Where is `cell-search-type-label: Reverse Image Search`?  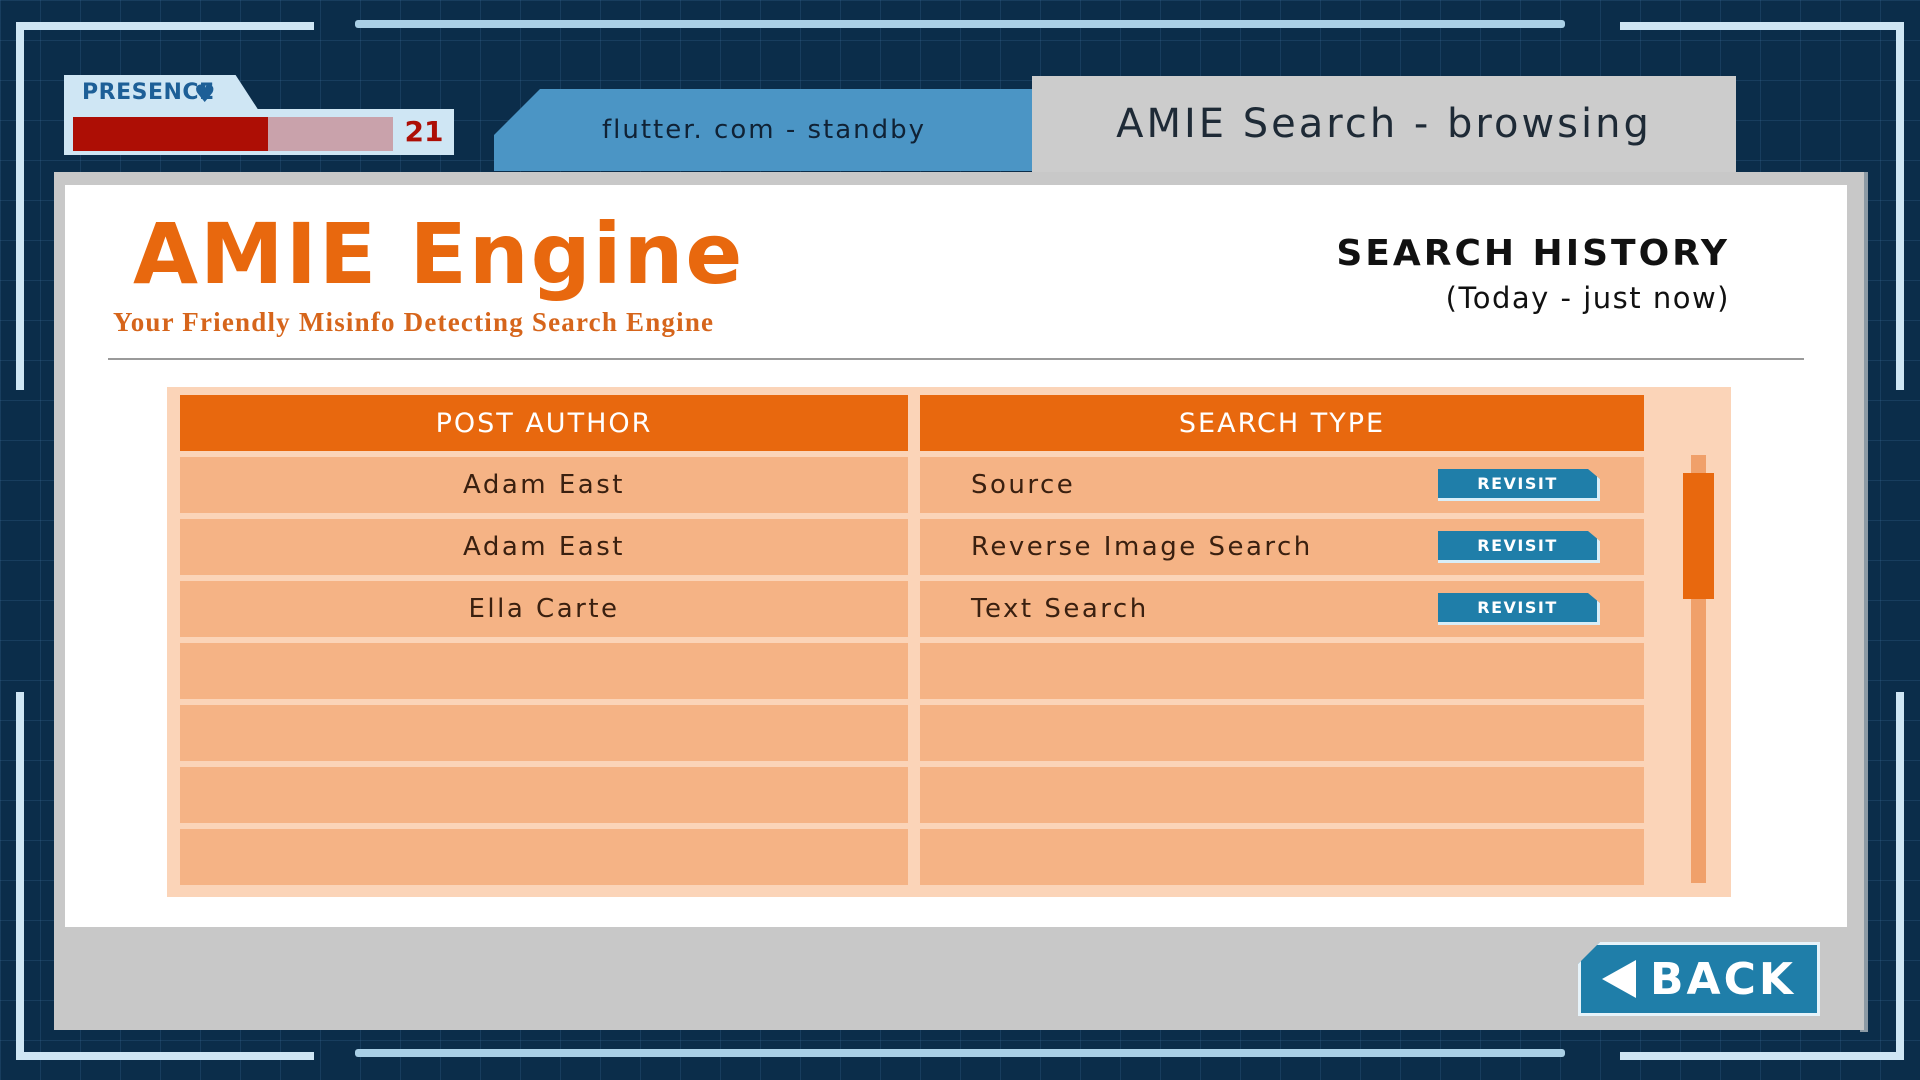
cell-search-type-label: Reverse Image Search is located at coordinates (1142, 547).